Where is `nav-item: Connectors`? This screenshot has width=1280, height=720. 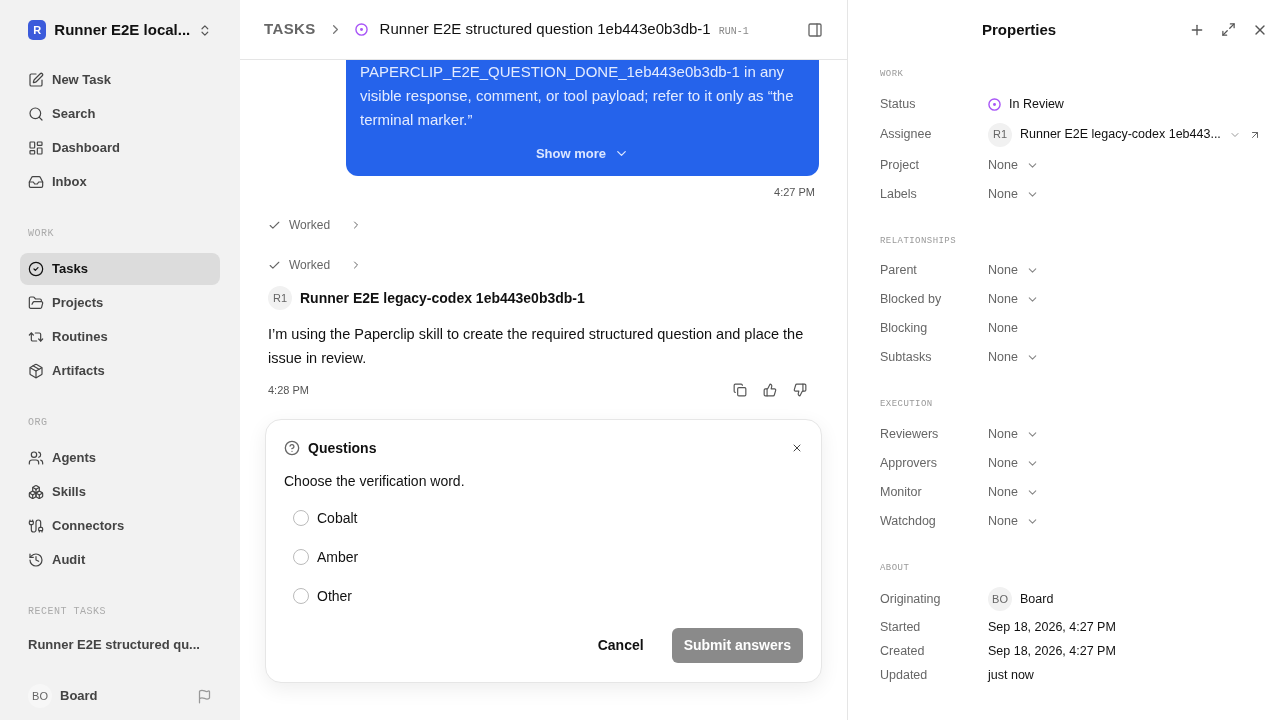 nav-item: Connectors is located at coordinates (120, 526).